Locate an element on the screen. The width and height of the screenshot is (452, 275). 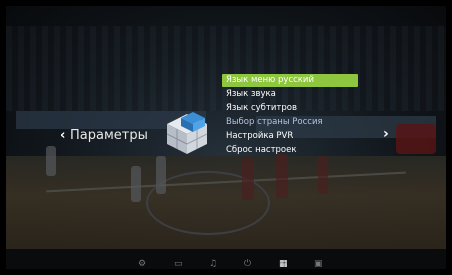
next-section-arrow: › is located at coordinates (386, 134).